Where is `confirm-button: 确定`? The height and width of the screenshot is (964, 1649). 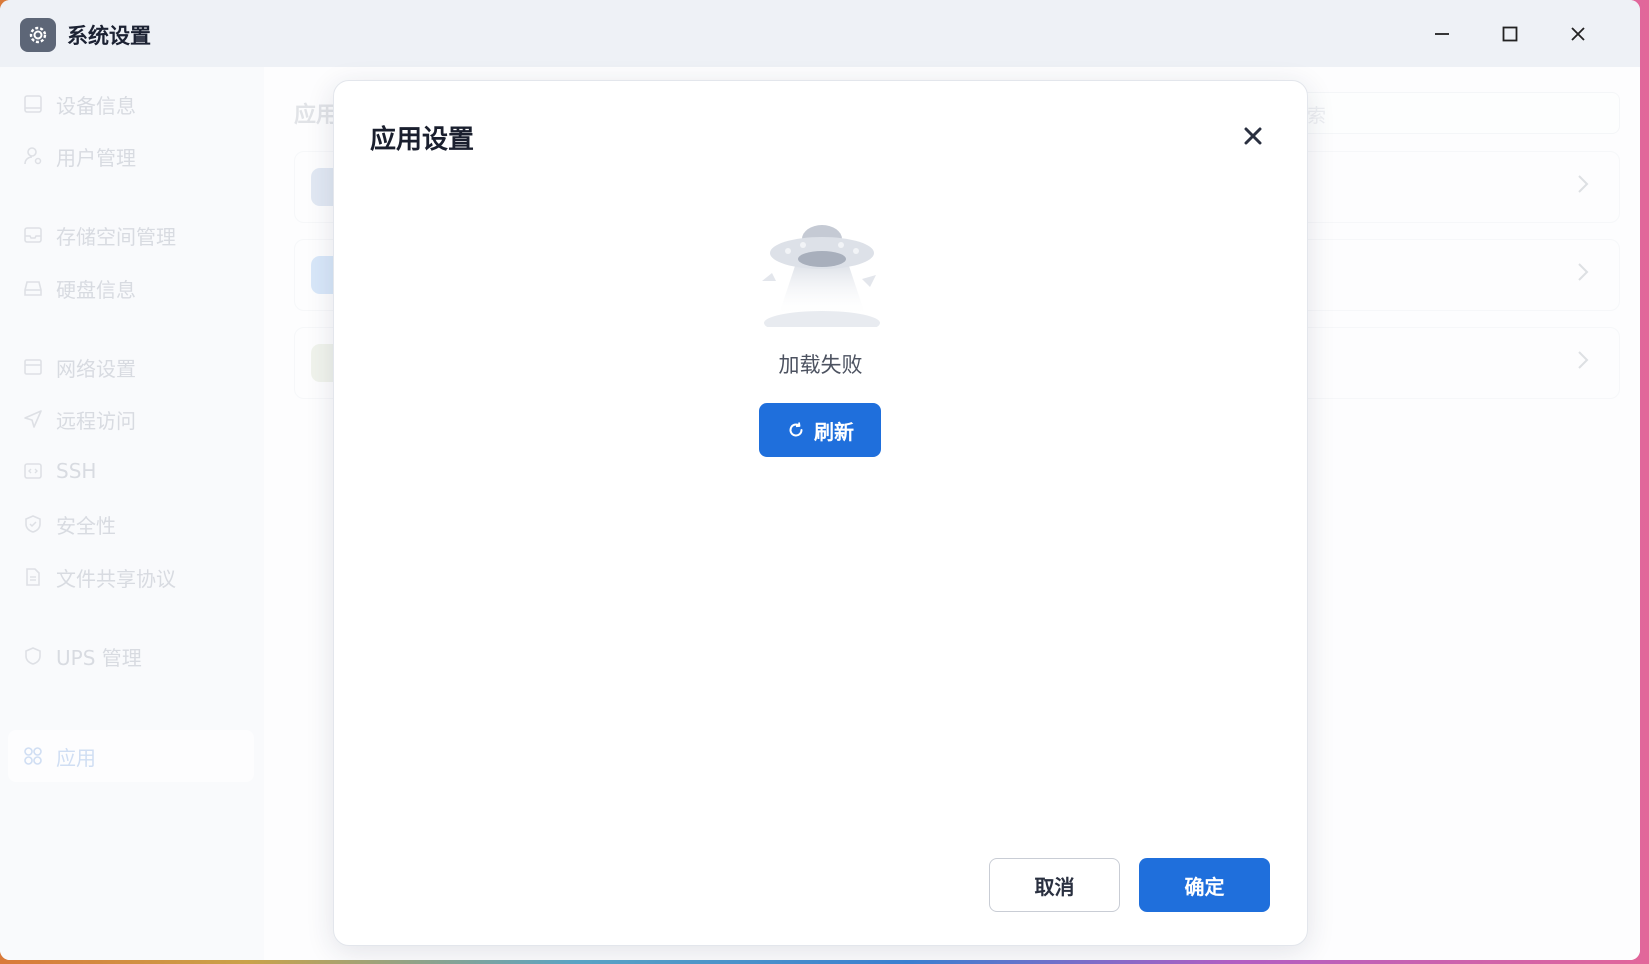 confirm-button: 确定 is located at coordinates (1204, 885).